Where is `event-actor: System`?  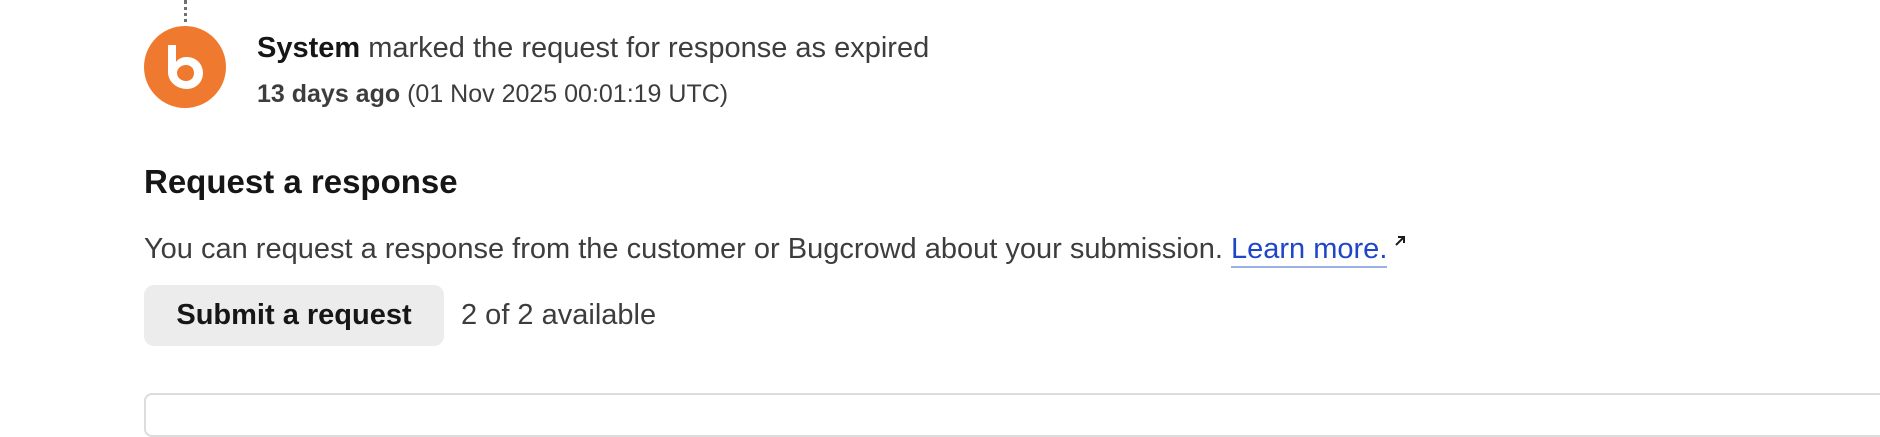
event-actor: System is located at coordinates (309, 48).